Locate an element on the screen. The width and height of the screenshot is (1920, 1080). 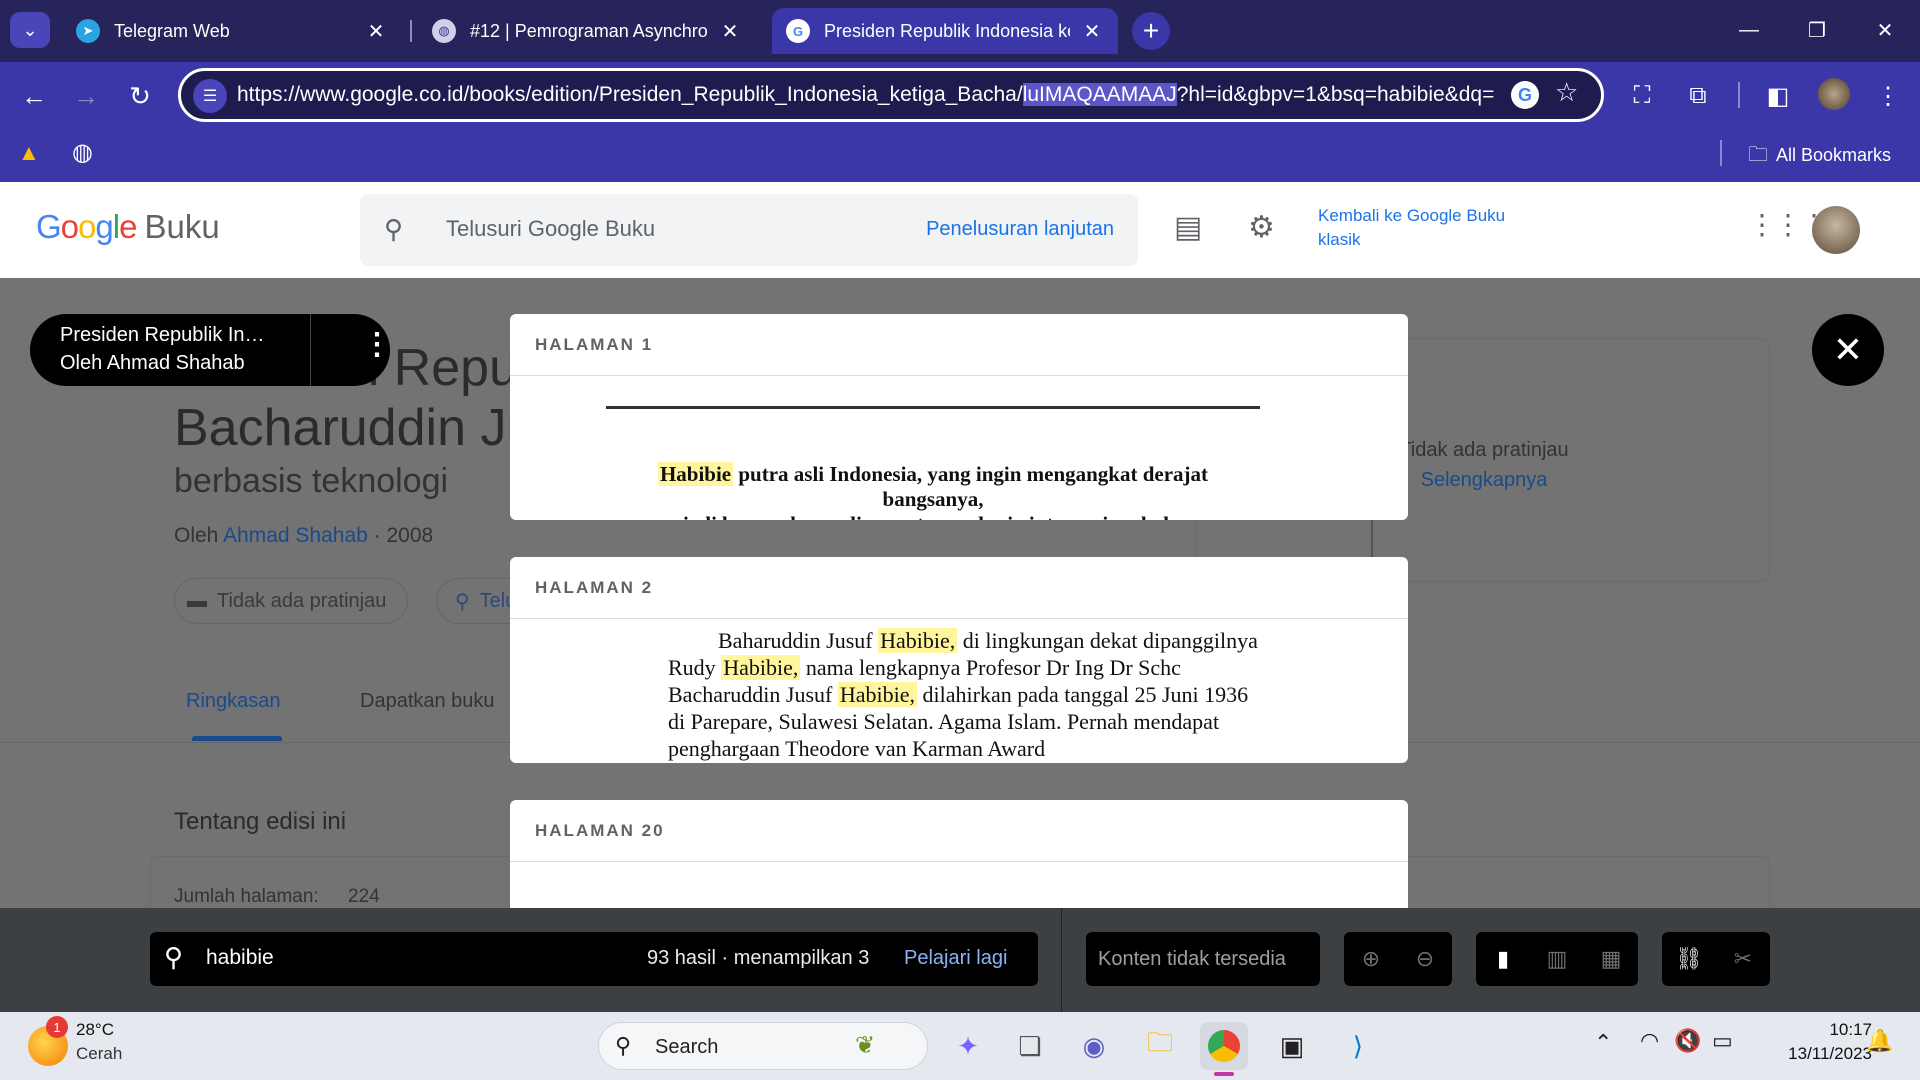
settings-gear-icon: ⚙ is located at coordinates (1261, 227).